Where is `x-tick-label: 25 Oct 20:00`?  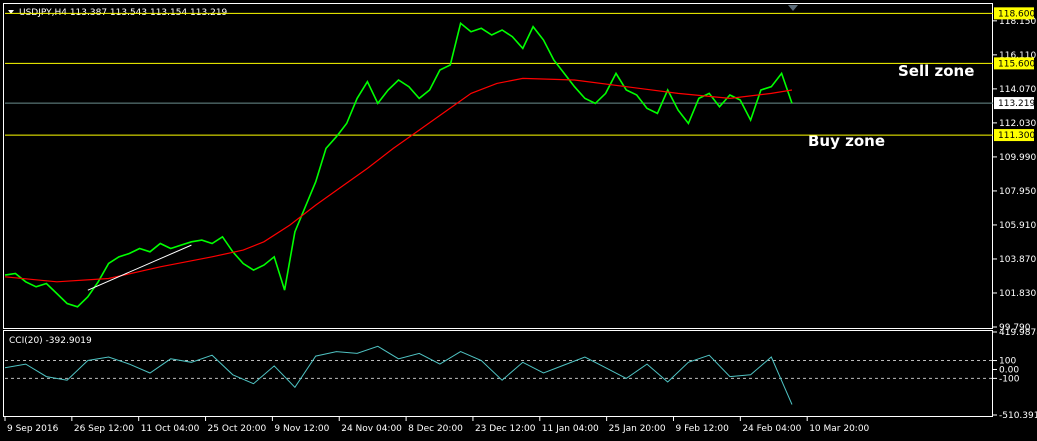 x-tick-label: 25 Oct 20:00 is located at coordinates (237, 429).